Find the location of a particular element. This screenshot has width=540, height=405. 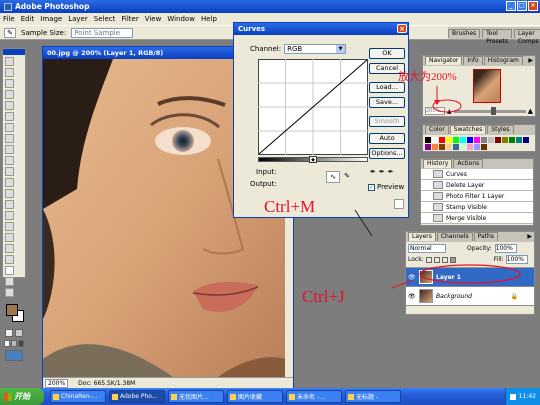

menu-filter: Filter is located at coordinates (129, 19).